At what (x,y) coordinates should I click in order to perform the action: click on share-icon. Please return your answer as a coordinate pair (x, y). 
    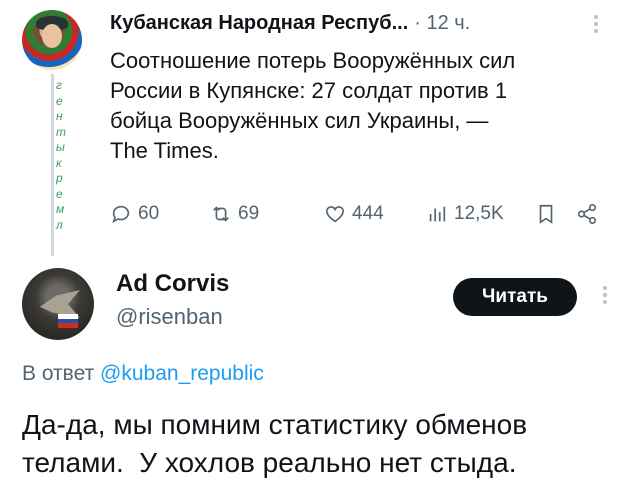
    Looking at the image, I should click on (587, 214).